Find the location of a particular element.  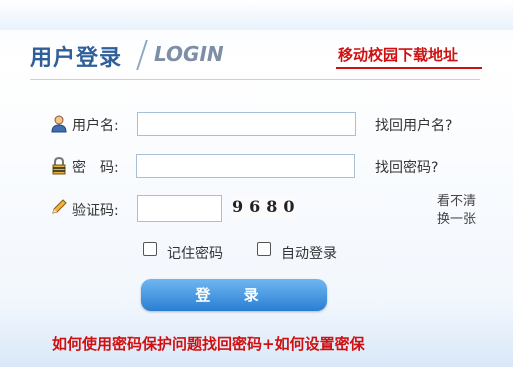

auto-login-label: 自动登录 is located at coordinates (309, 254).